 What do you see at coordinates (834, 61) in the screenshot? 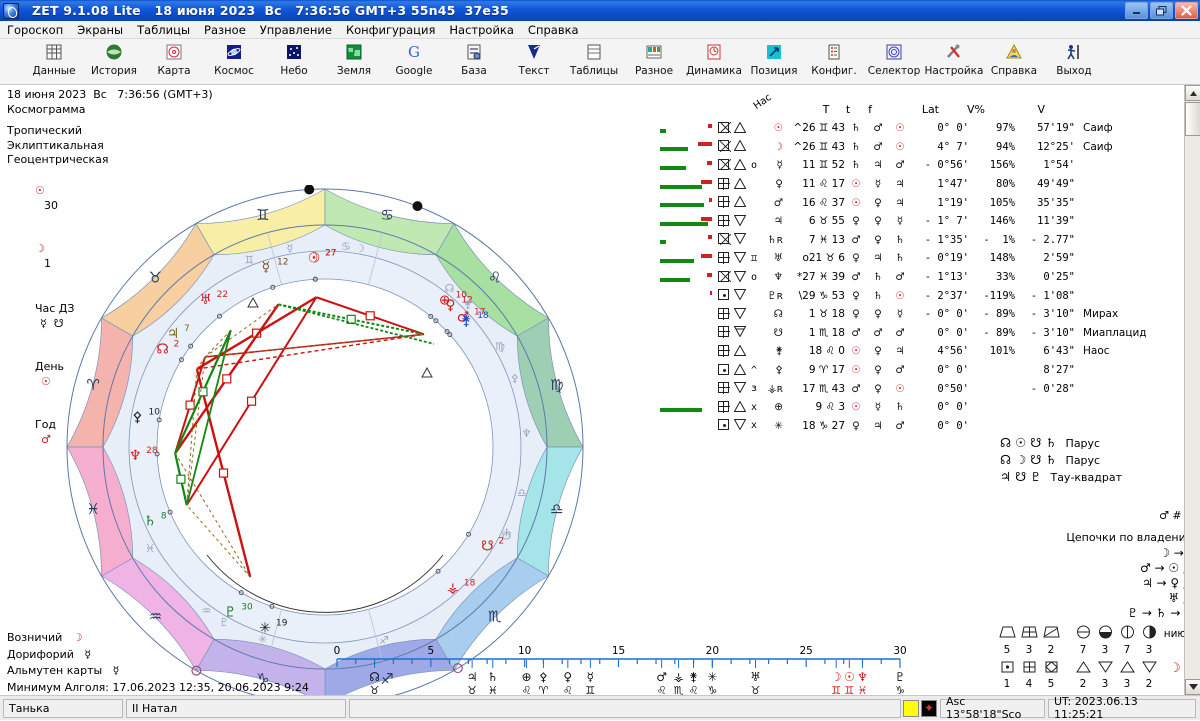
I see `toolbar-button-config-list: Конфиг.` at bounding box center [834, 61].